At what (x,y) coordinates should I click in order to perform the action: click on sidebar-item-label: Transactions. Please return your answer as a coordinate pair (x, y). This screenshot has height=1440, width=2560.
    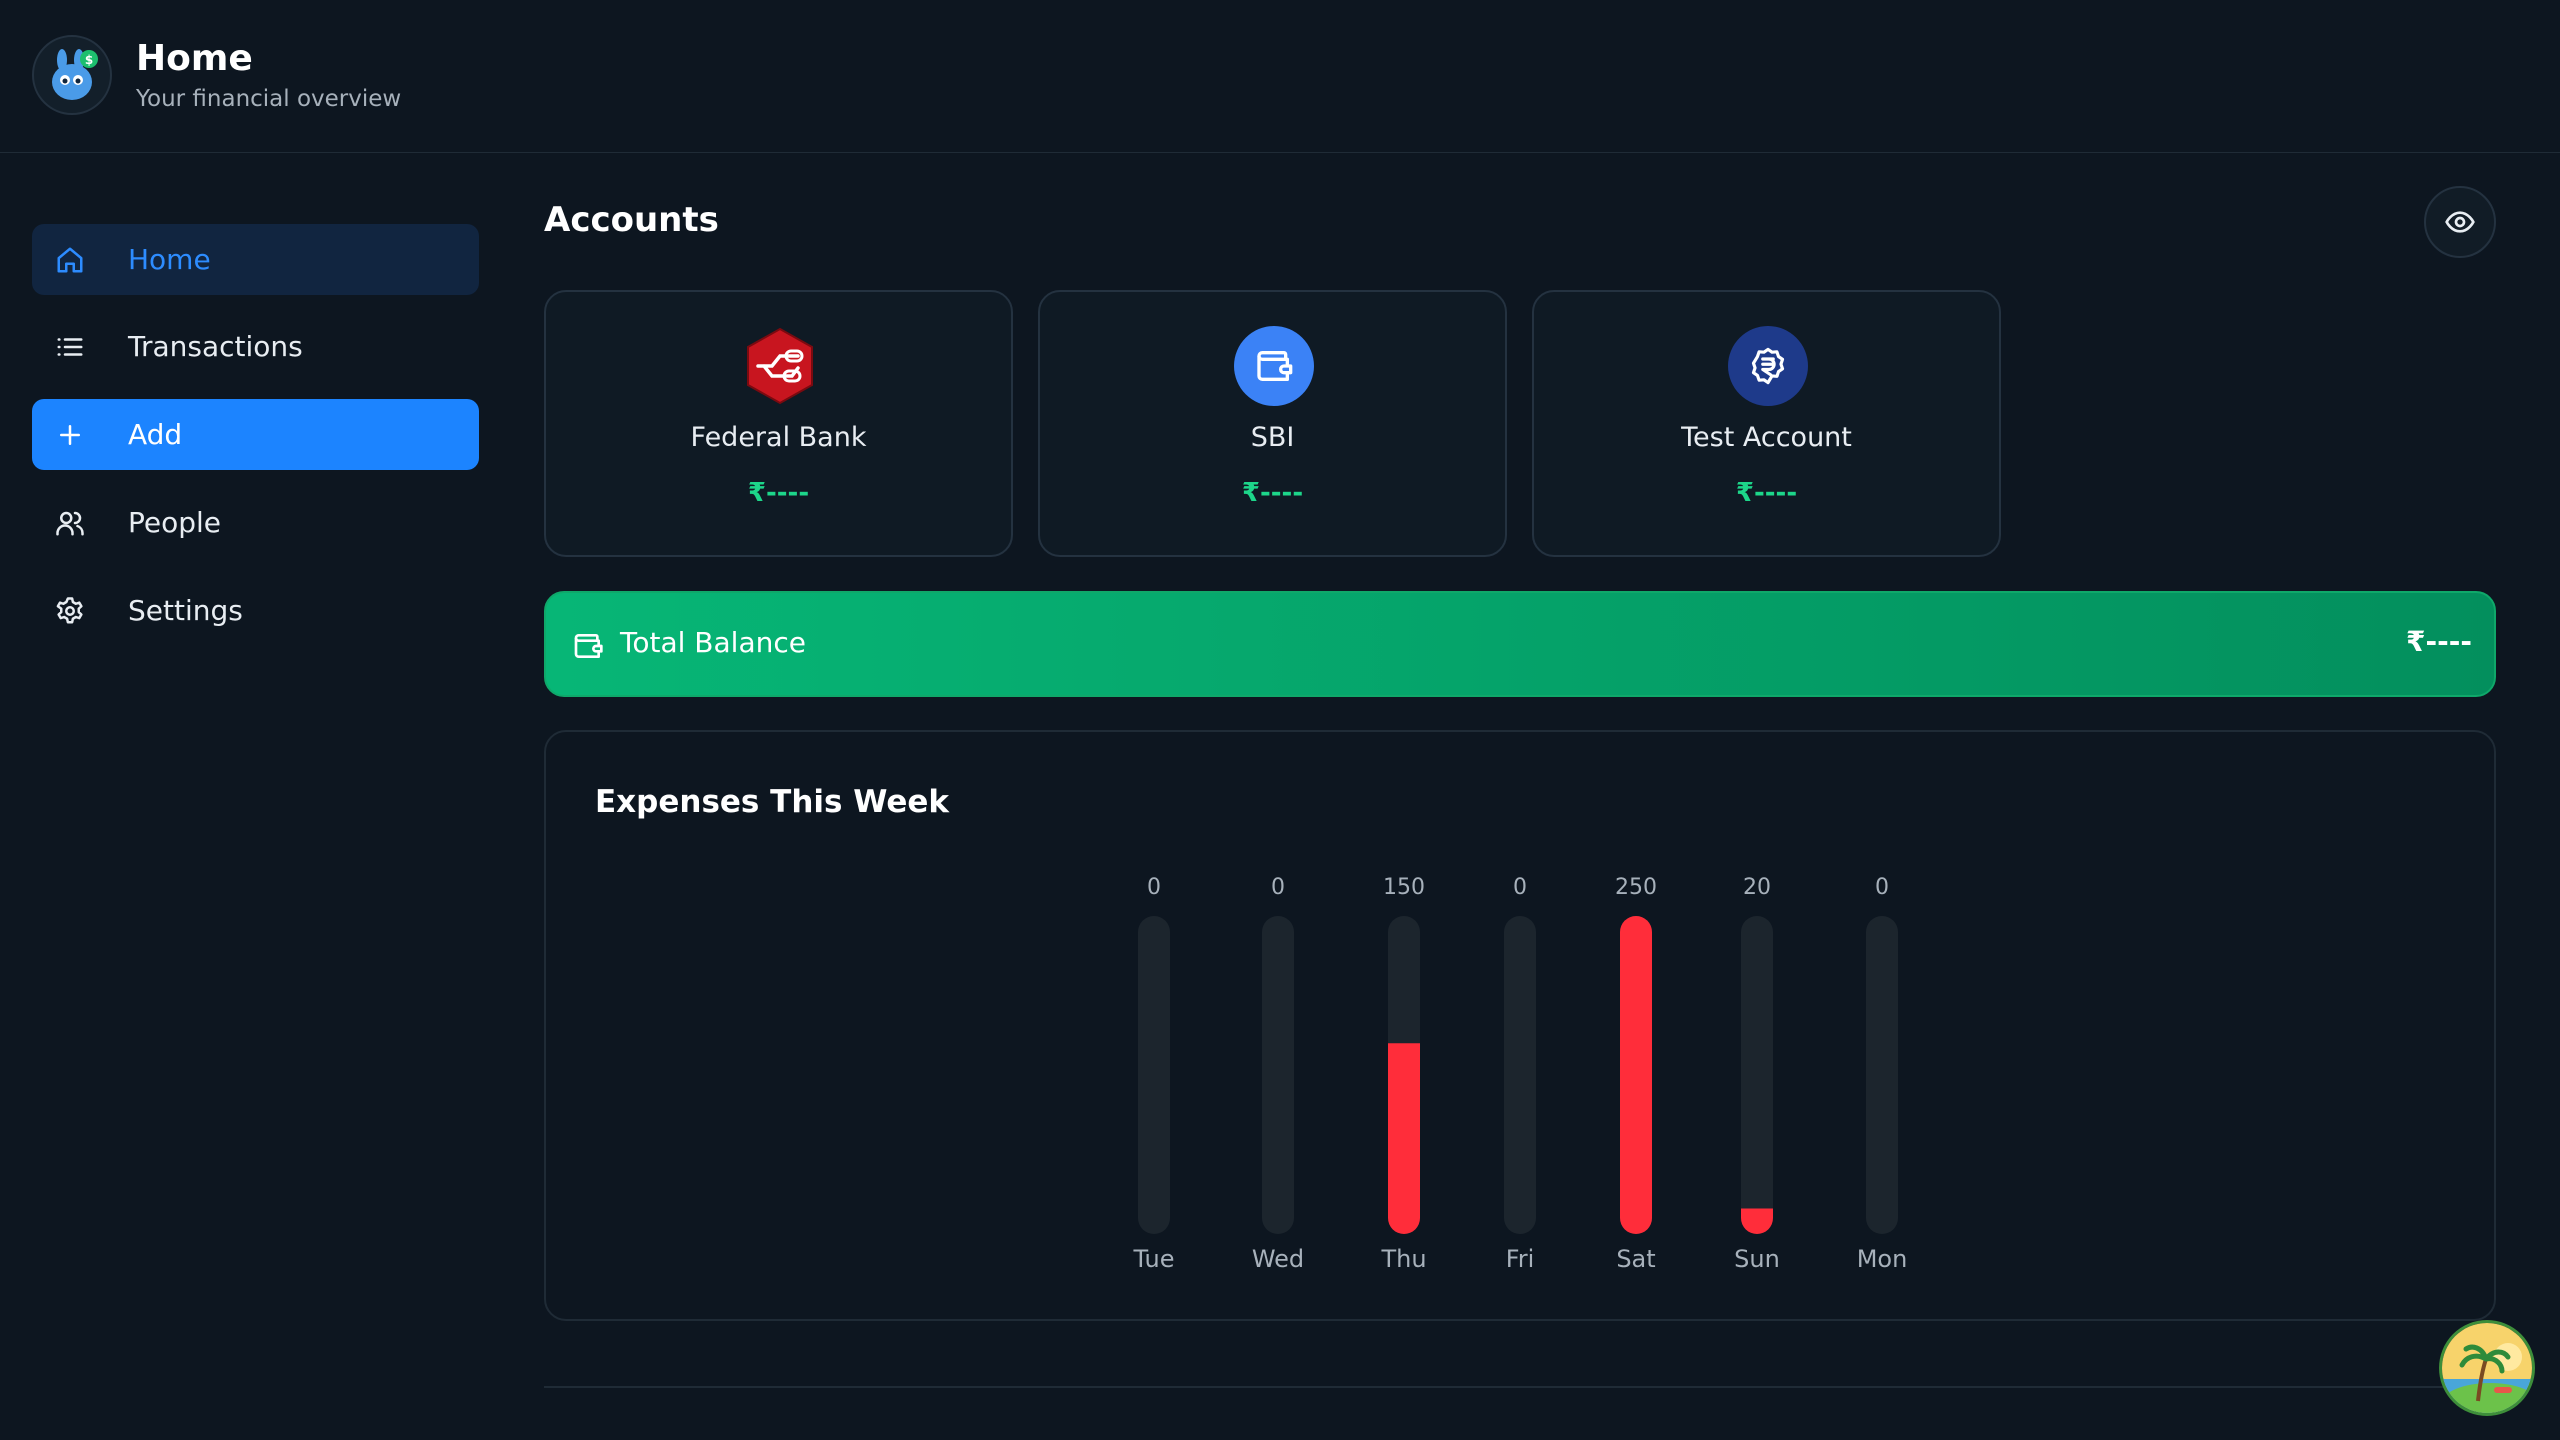
    Looking at the image, I should click on (215, 346).